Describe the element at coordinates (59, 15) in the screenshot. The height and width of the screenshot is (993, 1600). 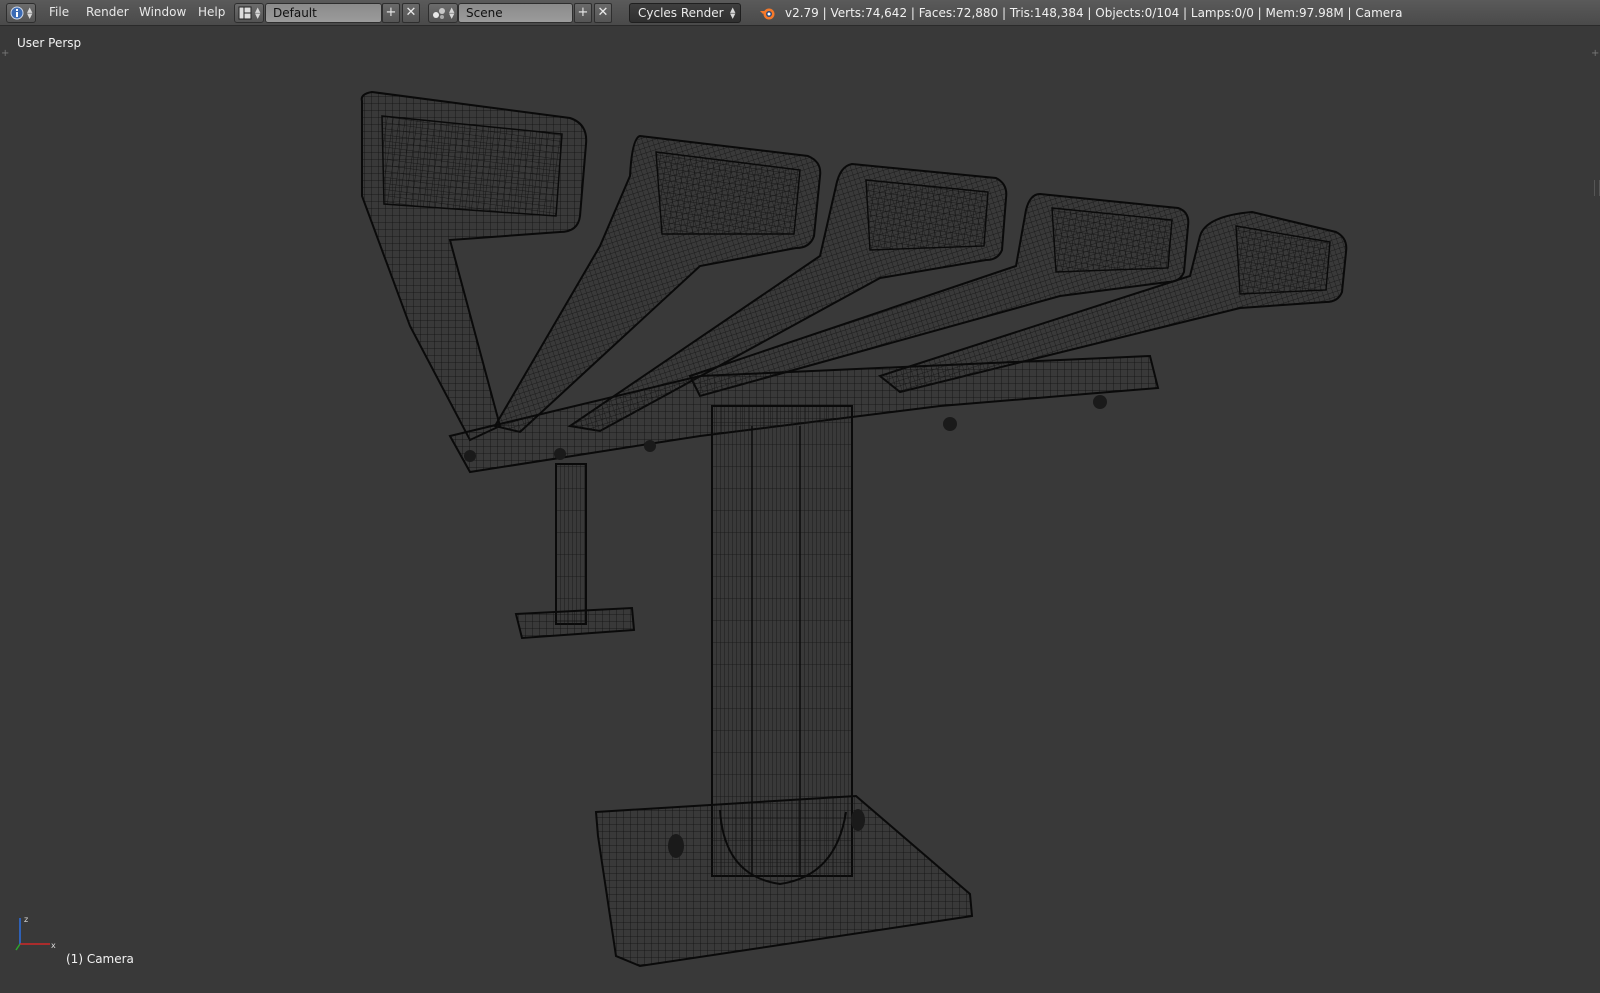
I see `menu-file: File` at that location.